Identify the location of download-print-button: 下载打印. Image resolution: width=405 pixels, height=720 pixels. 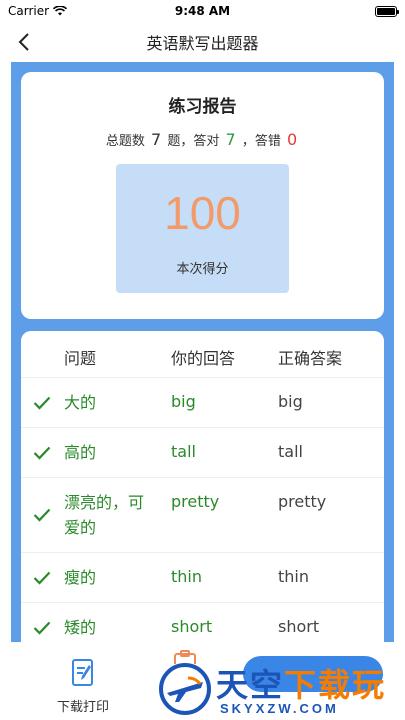
(83, 683).